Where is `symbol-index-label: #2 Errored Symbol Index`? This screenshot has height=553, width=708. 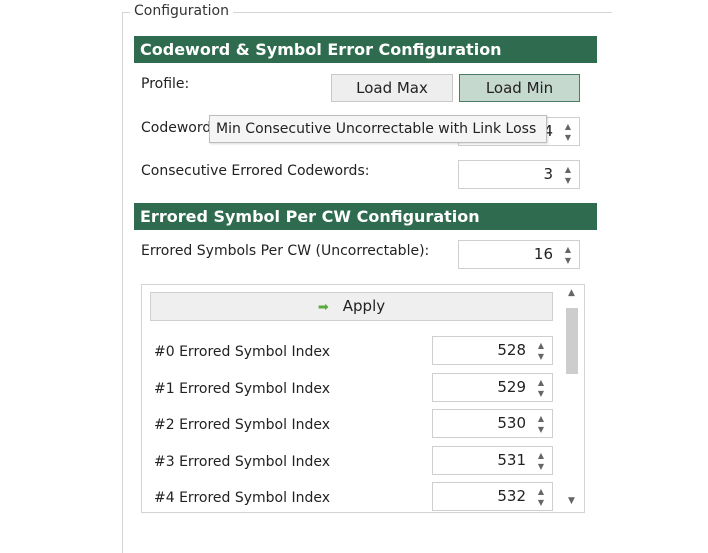
symbol-index-label: #2 Errored Symbol Index is located at coordinates (242, 425).